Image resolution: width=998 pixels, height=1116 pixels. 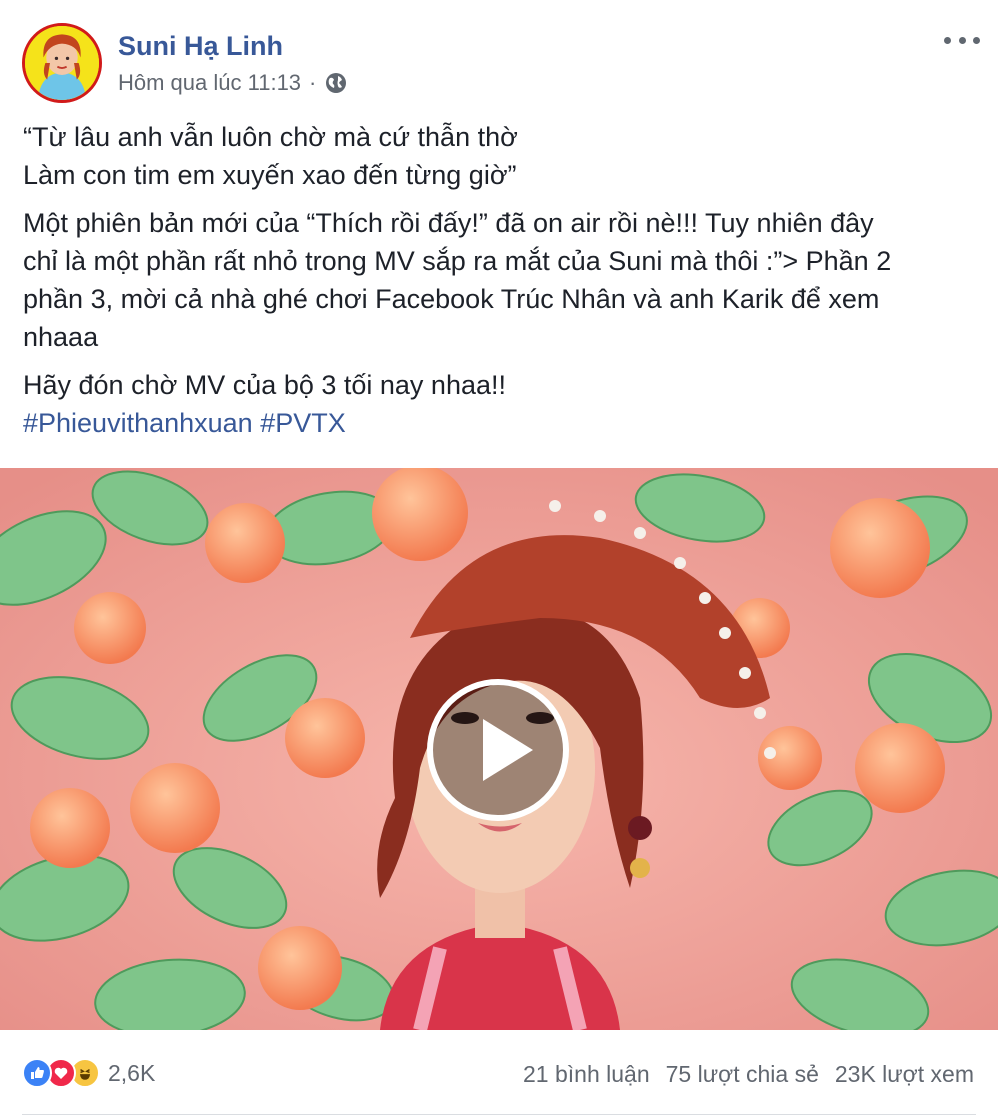 What do you see at coordinates (270, 137) in the screenshot?
I see `text-line: “Từ lâu anh vẫn luôn chờ mà cứ thẫn thờ` at bounding box center [270, 137].